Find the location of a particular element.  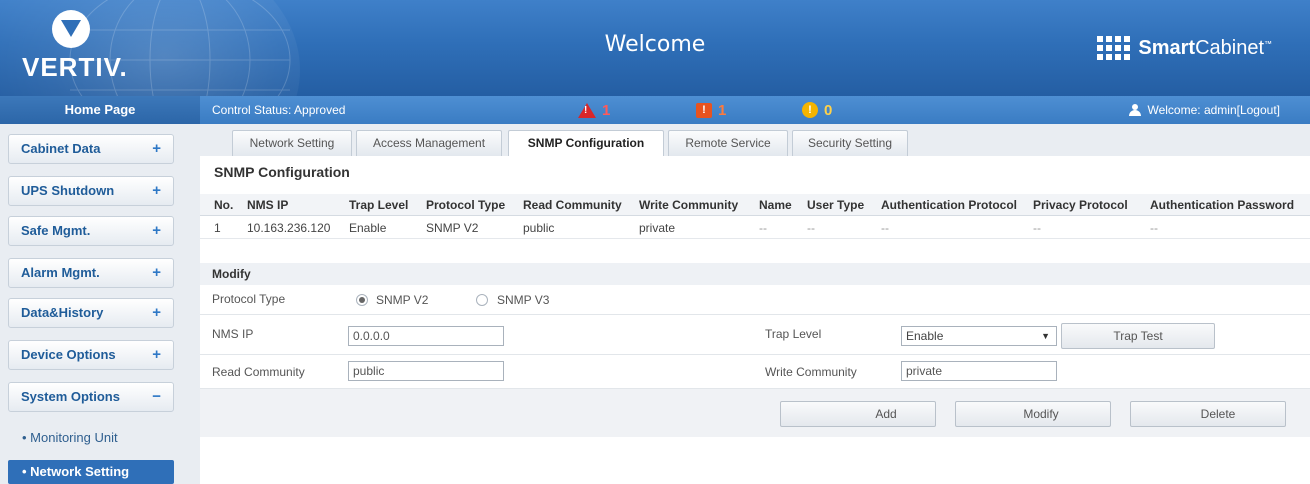

brand-rest-text: Cabinet is located at coordinates (1229, 47).